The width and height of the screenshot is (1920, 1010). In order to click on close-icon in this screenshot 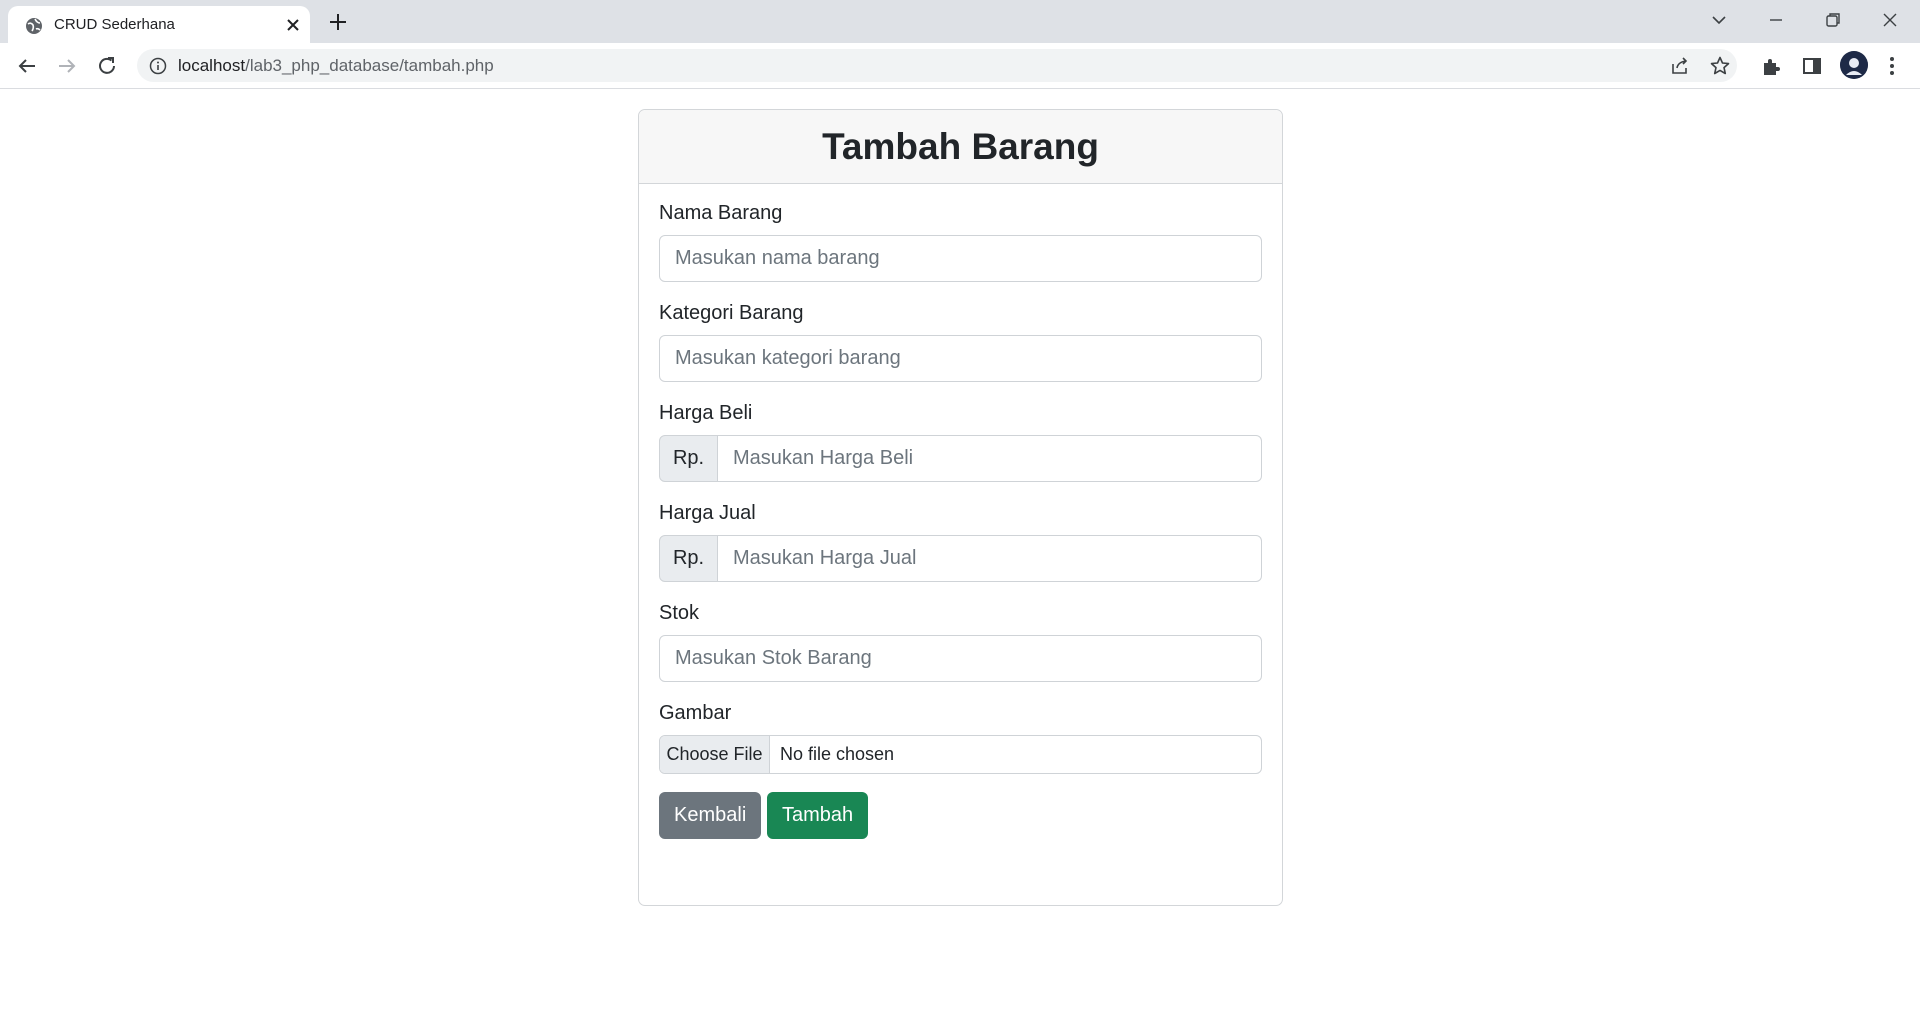, I will do `click(293, 25)`.